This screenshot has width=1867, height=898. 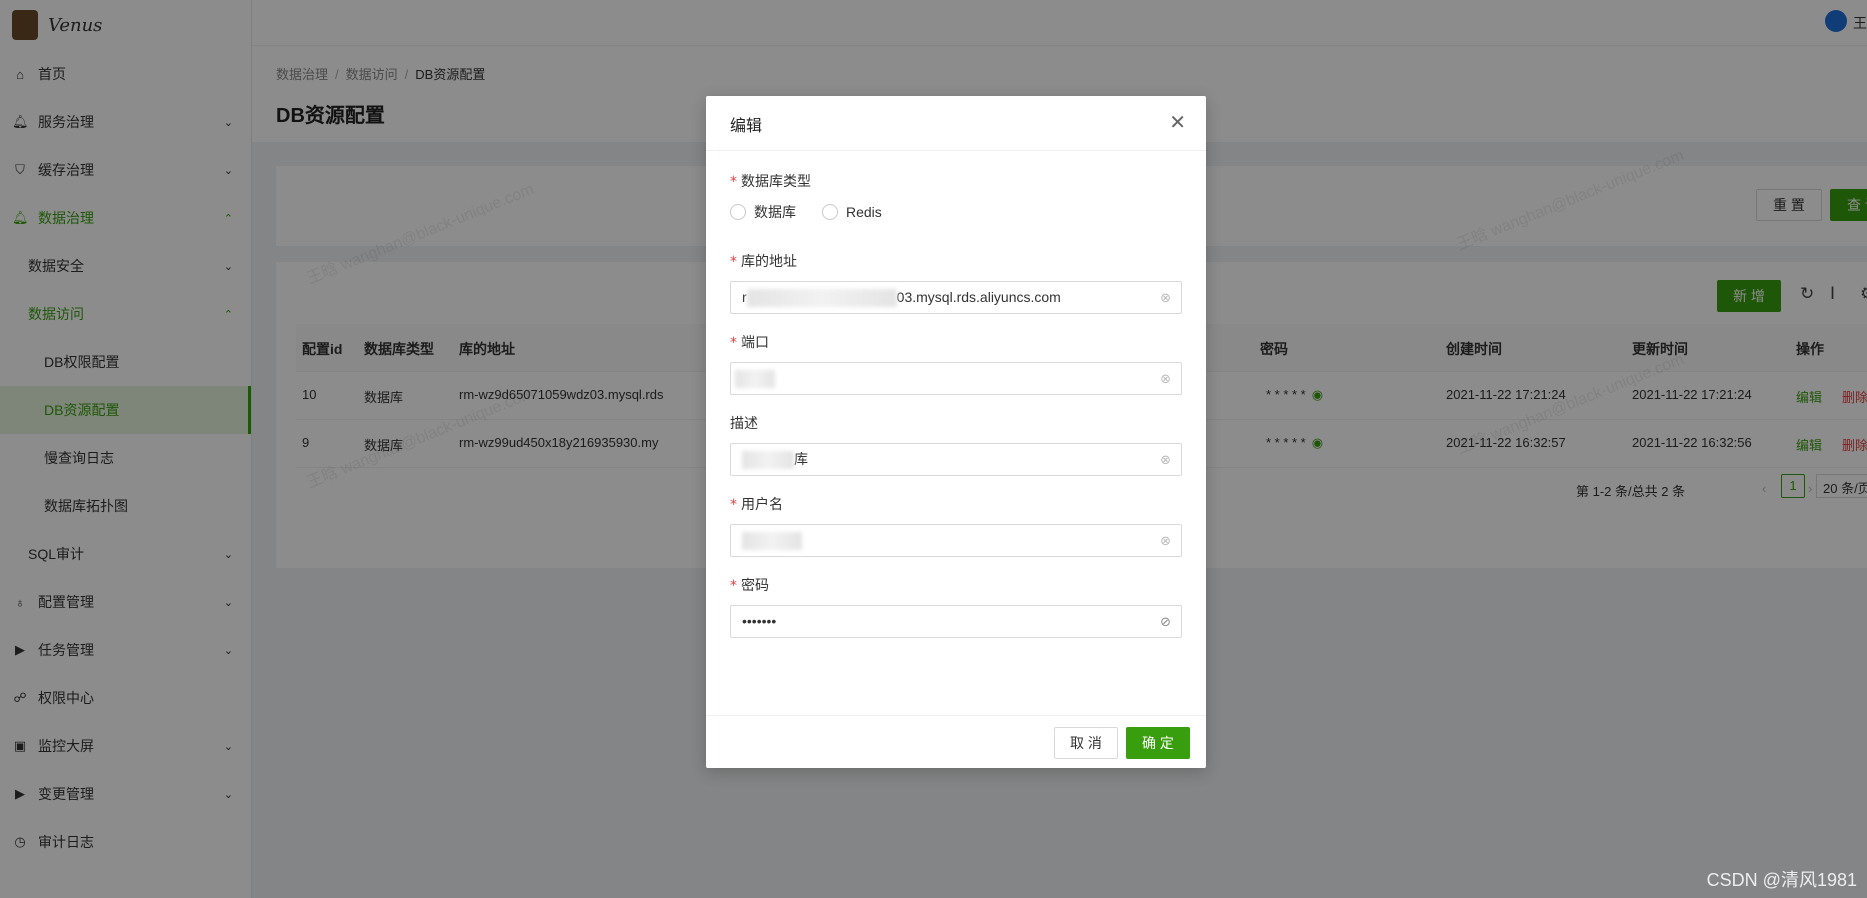 What do you see at coordinates (1086, 743) in the screenshot?
I see `cancel-button: 取 消` at bounding box center [1086, 743].